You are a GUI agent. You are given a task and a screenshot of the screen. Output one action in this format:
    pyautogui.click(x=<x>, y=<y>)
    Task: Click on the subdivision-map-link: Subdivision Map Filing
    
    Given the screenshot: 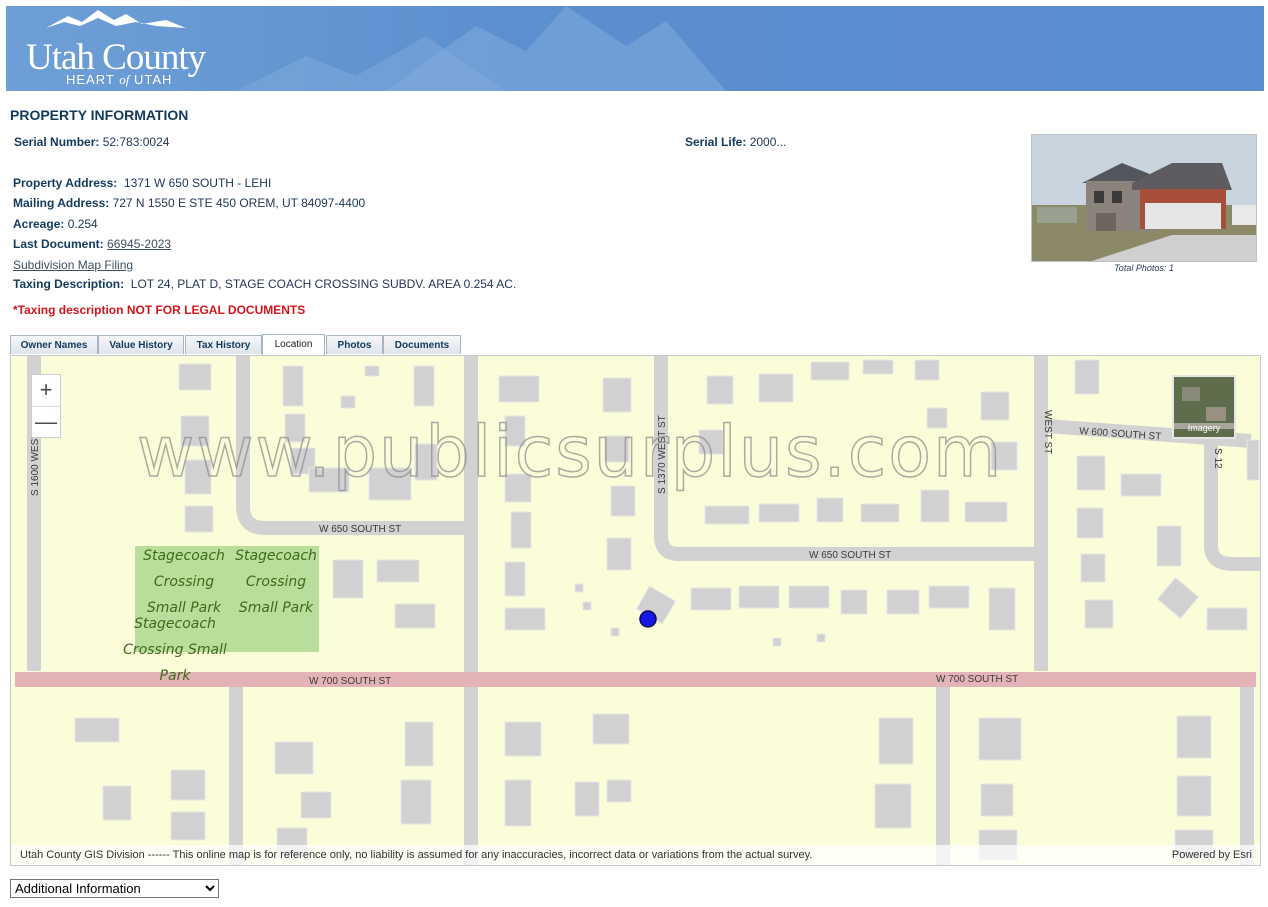 What is the action you would take?
    pyautogui.click(x=73, y=265)
    